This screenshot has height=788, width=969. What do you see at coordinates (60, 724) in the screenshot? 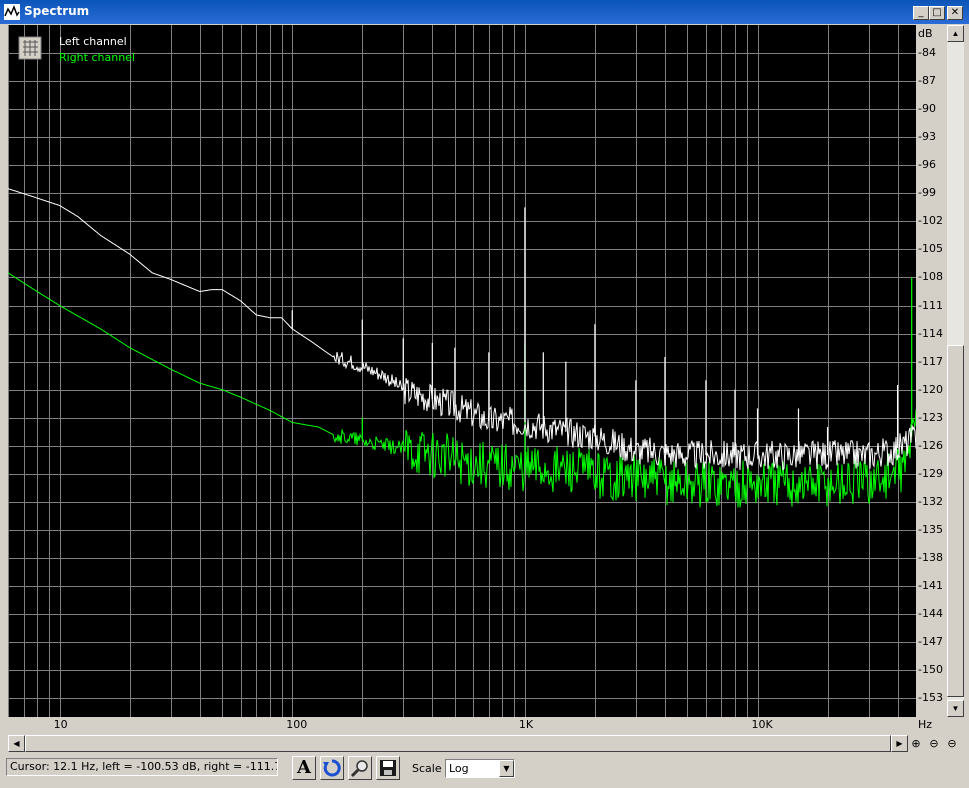
I see `x-tick-label: 10` at bounding box center [60, 724].